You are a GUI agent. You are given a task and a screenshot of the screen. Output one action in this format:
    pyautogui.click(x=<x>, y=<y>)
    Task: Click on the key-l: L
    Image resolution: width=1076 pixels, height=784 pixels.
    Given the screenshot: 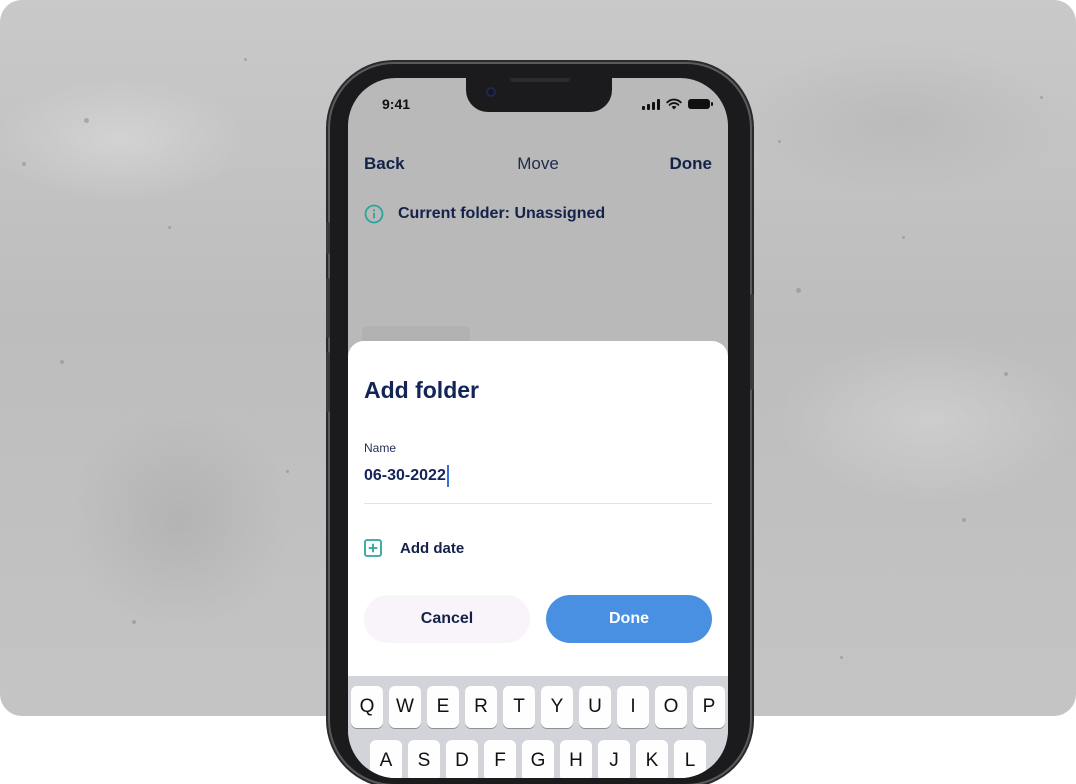 What is the action you would take?
    pyautogui.click(x=690, y=759)
    